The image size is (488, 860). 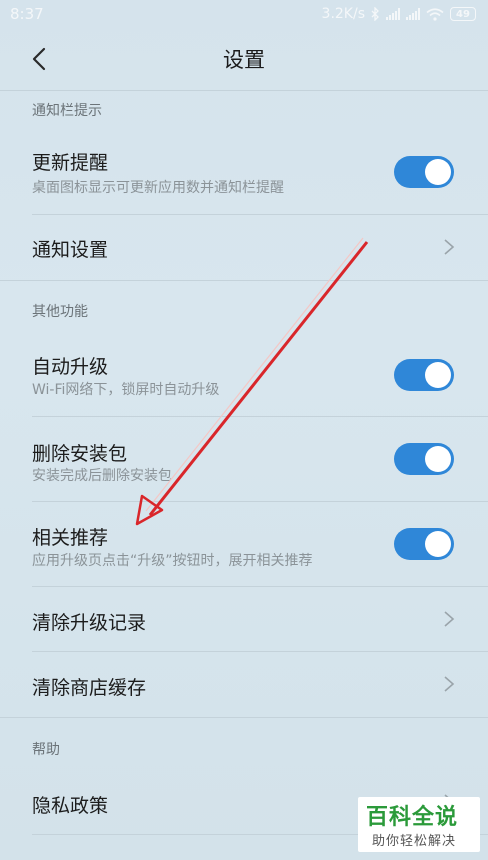 What do you see at coordinates (70, 250) in the screenshot?
I see `row-title: 通知设置` at bounding box center [70, 250].